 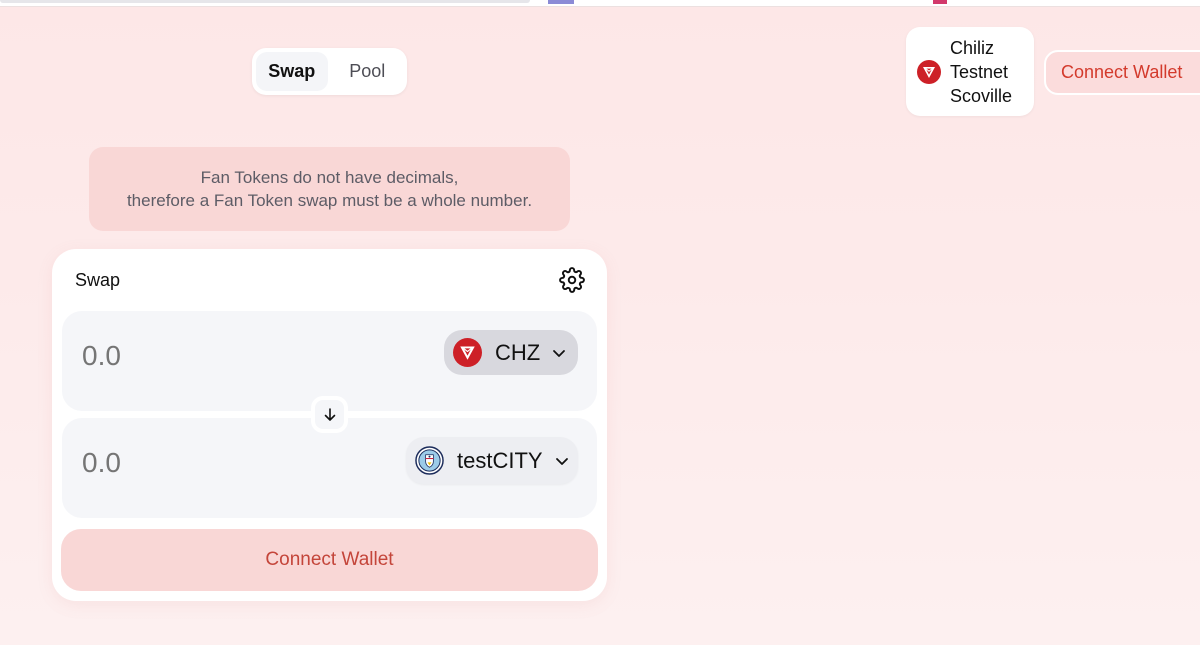 What do you see at coordinates (500, 460) in the screenshot?
I see `output-token-symbol: testCITY` at bounding box center [500, 460].